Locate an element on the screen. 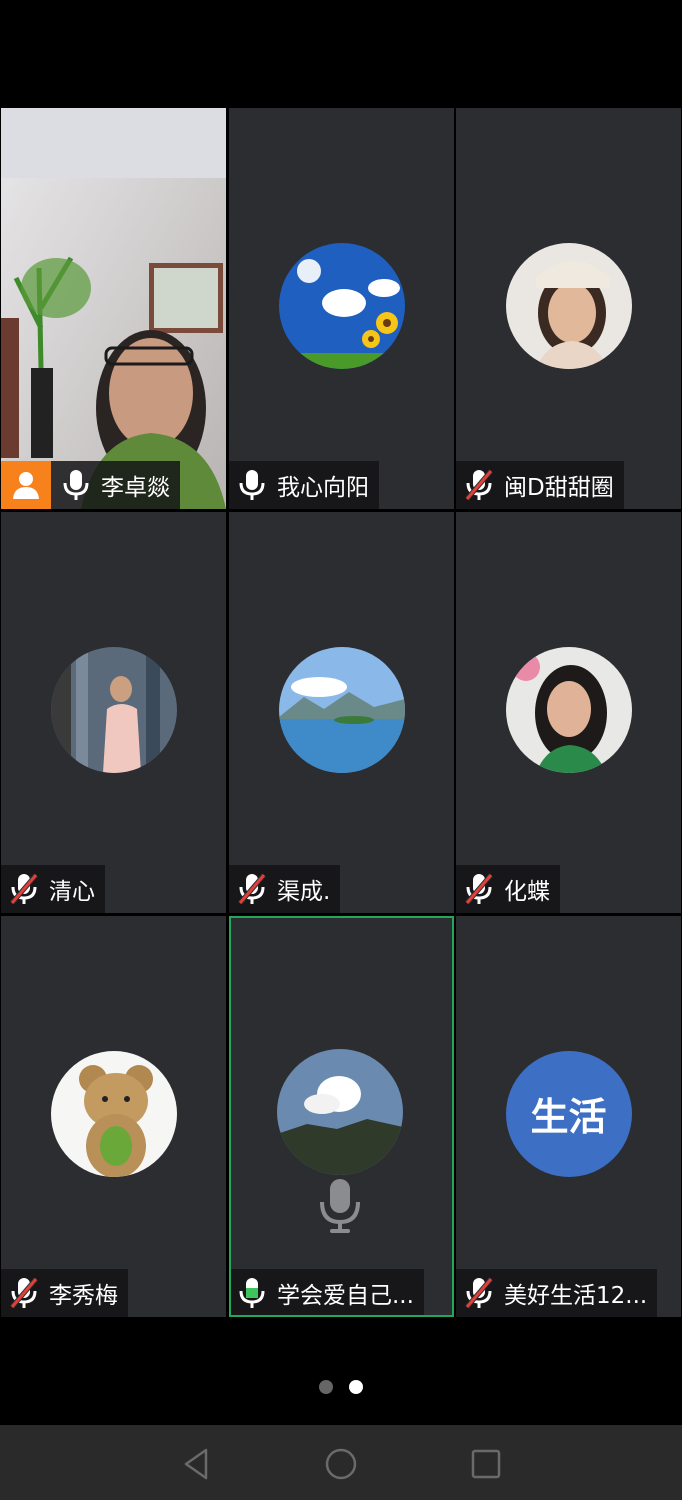 Image resolution: width=682 pixels, height=1500 pixels. avatar: 生活 is located at coordinates (568, 1113).